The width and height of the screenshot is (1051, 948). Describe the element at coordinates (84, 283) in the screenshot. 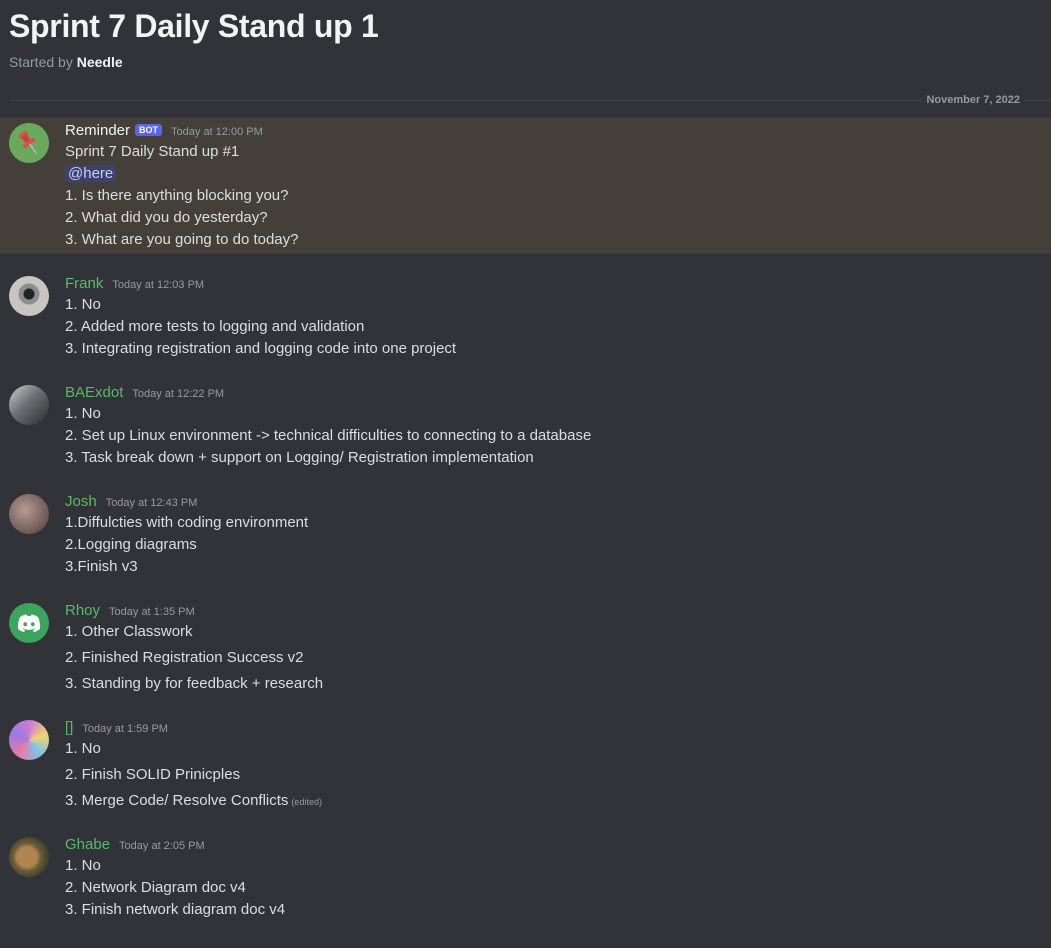

I see `username: Frank` at that location.